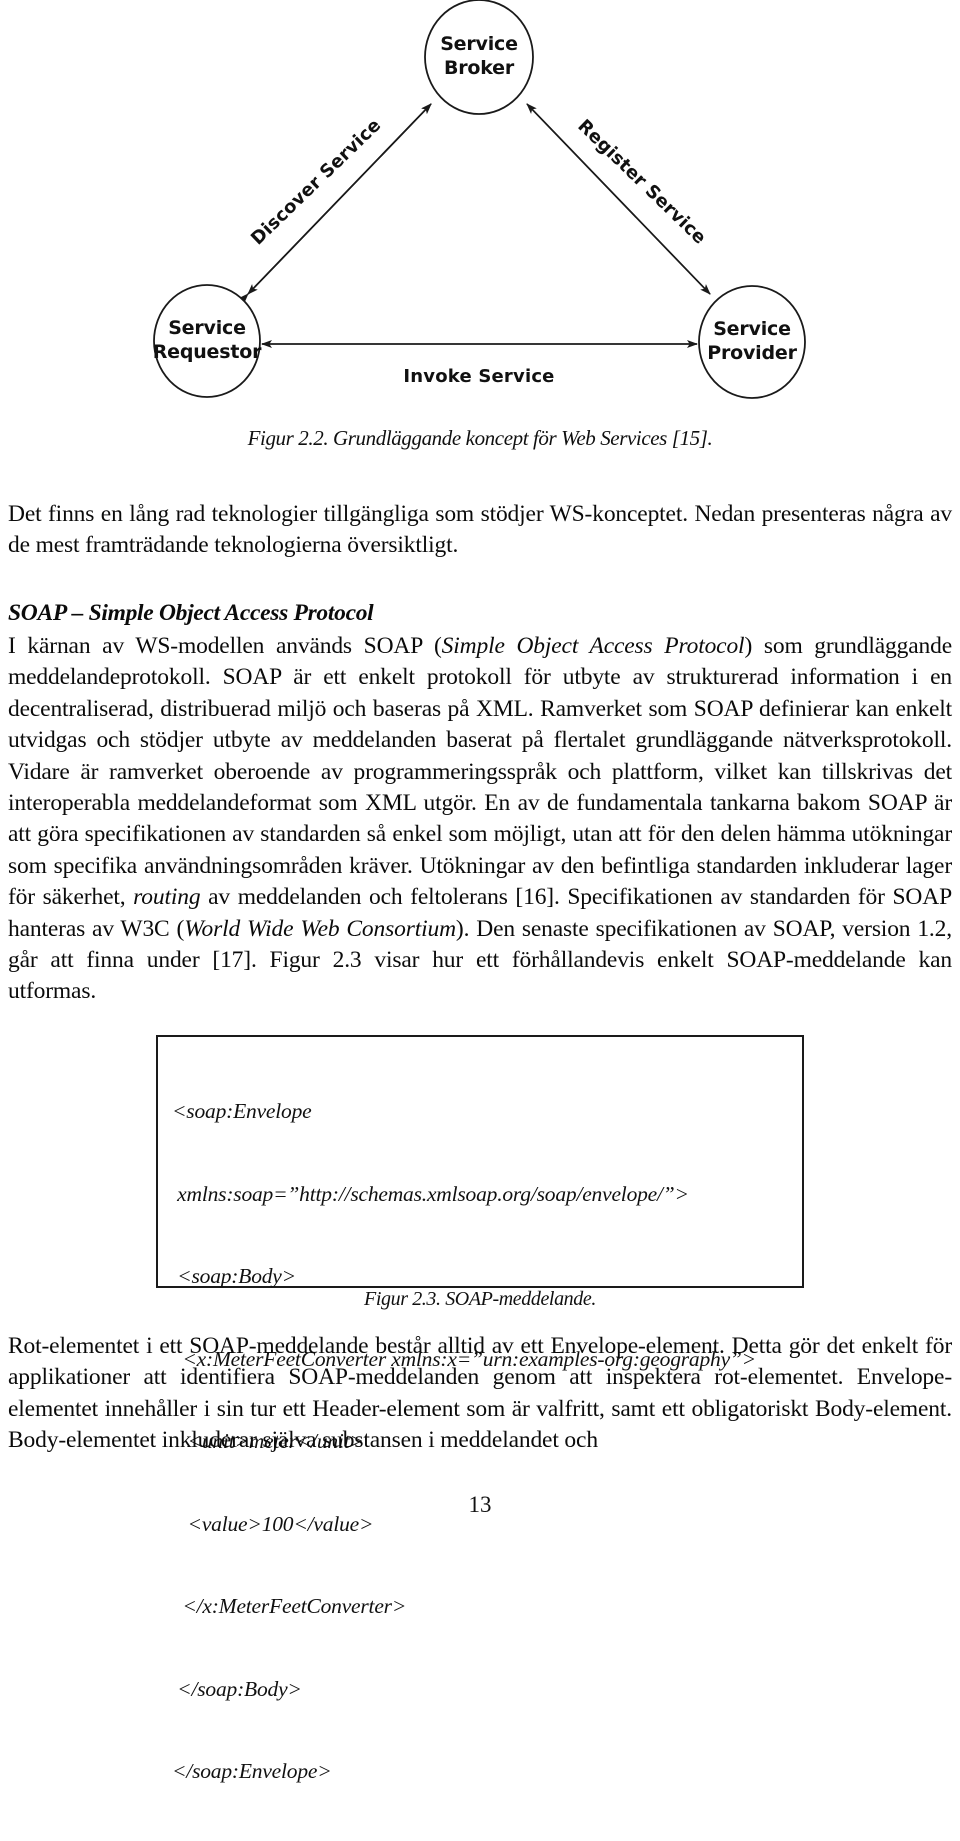 The image size is (960, 1841). What do you see at coordinates (237, 1688) in the screenshot?
I see `code-line: </soap:Body>` at bounding box center [237, 1688].